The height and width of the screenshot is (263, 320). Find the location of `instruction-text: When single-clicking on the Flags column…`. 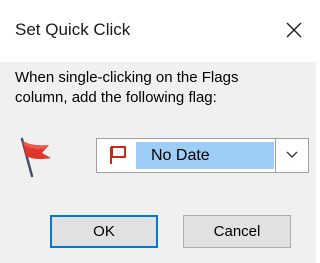

instruction-text: When single-clicking on the Flags column… is located at coordinates (162, 88).